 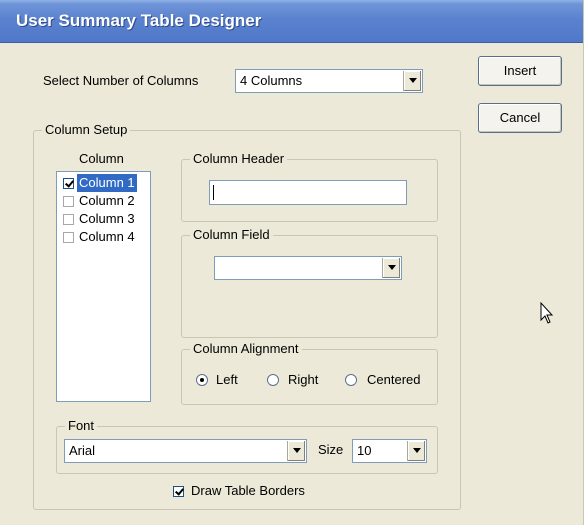 I want to click on list-item-label: Column 3, so click(x=107, y=218).